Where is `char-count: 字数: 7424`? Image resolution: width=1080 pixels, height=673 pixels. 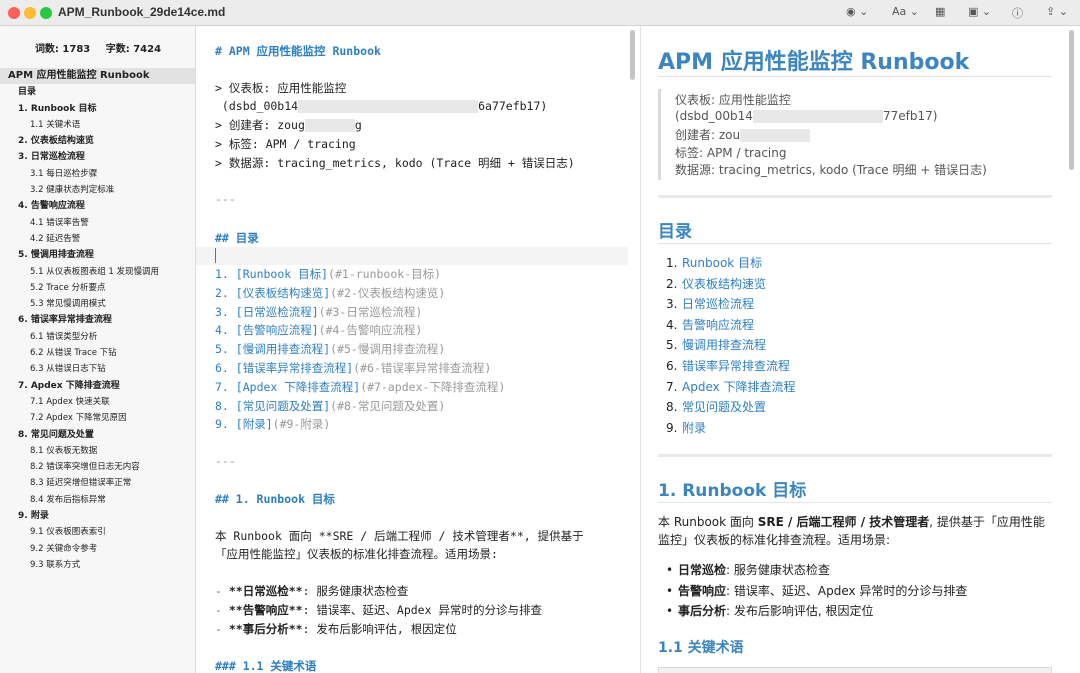
char-count: 字数: 7424 is located at coordinates (133, 49).